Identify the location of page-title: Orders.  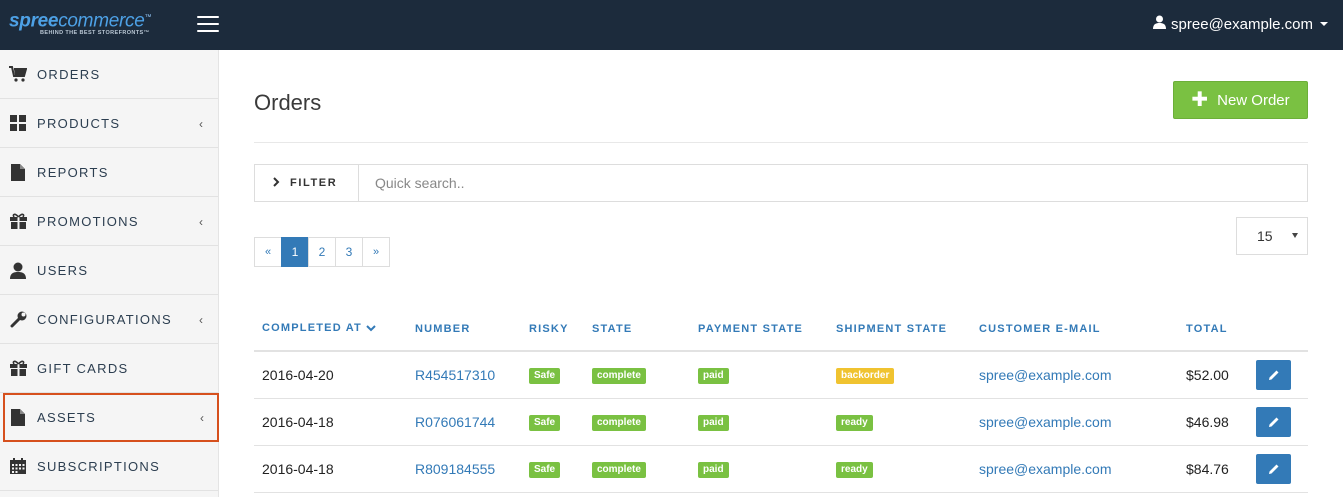
(288, 102).